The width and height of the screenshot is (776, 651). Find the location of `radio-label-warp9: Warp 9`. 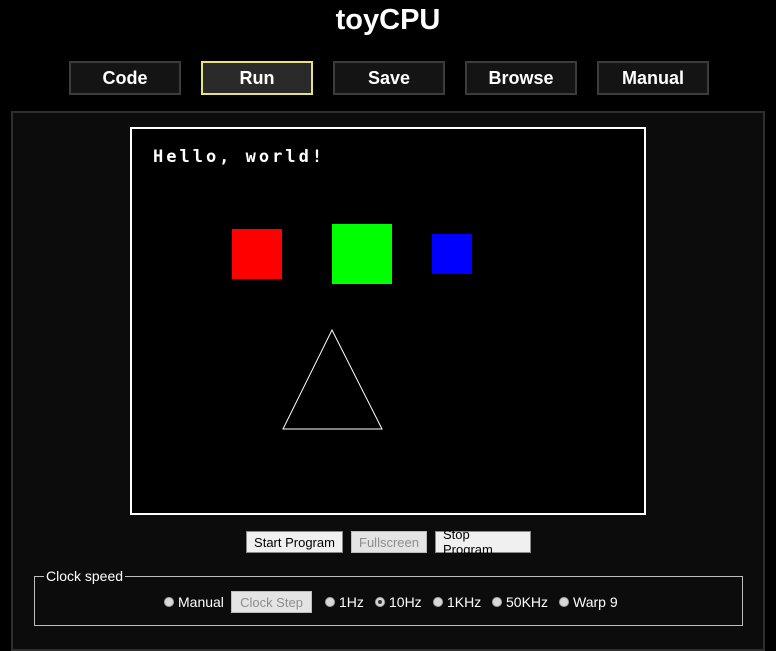

radio-label-warp9: Warp 9 is located at coordinates (595, 602).